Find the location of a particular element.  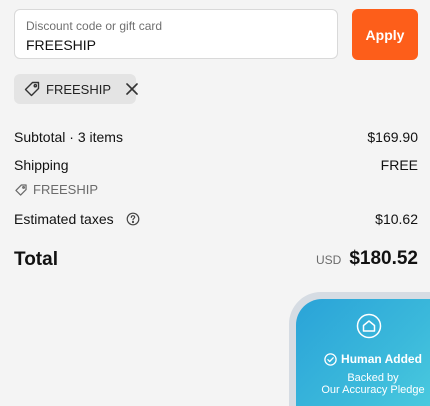

remove-discount-close-icon is located at coordinates (132, 89).